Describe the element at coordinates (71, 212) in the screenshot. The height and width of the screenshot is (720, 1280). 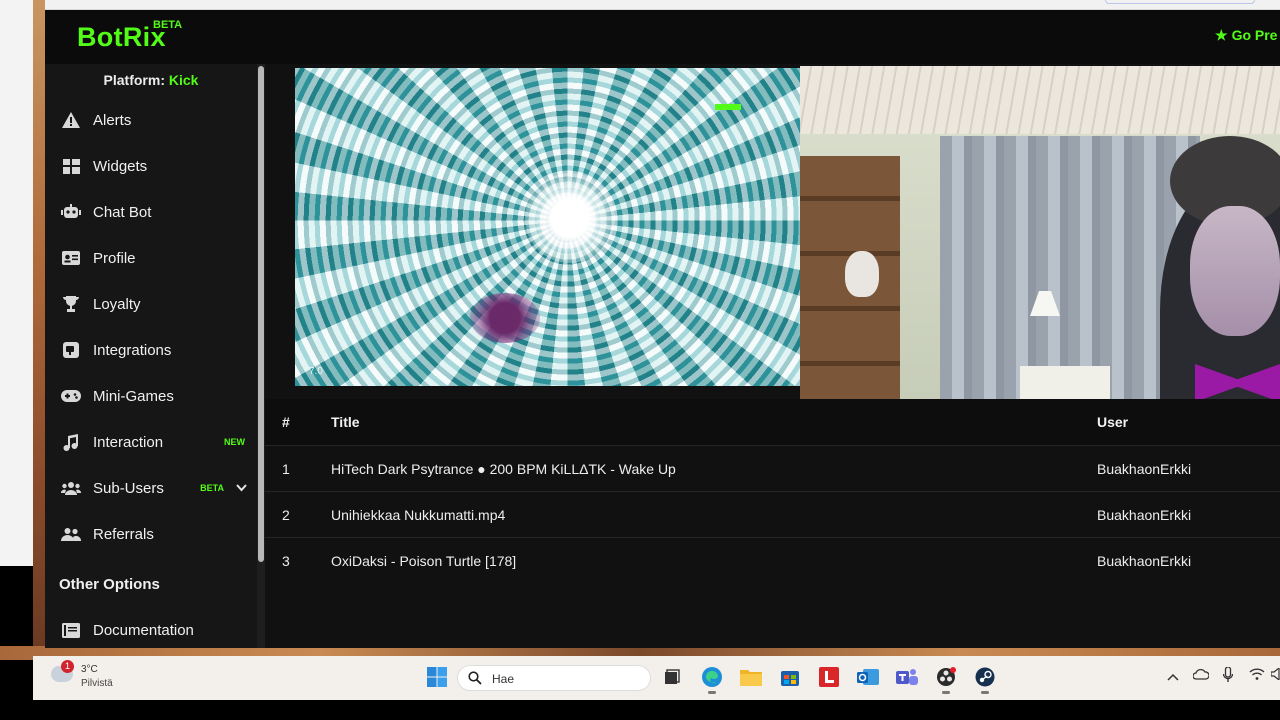
I see `robot-icon` at that location.